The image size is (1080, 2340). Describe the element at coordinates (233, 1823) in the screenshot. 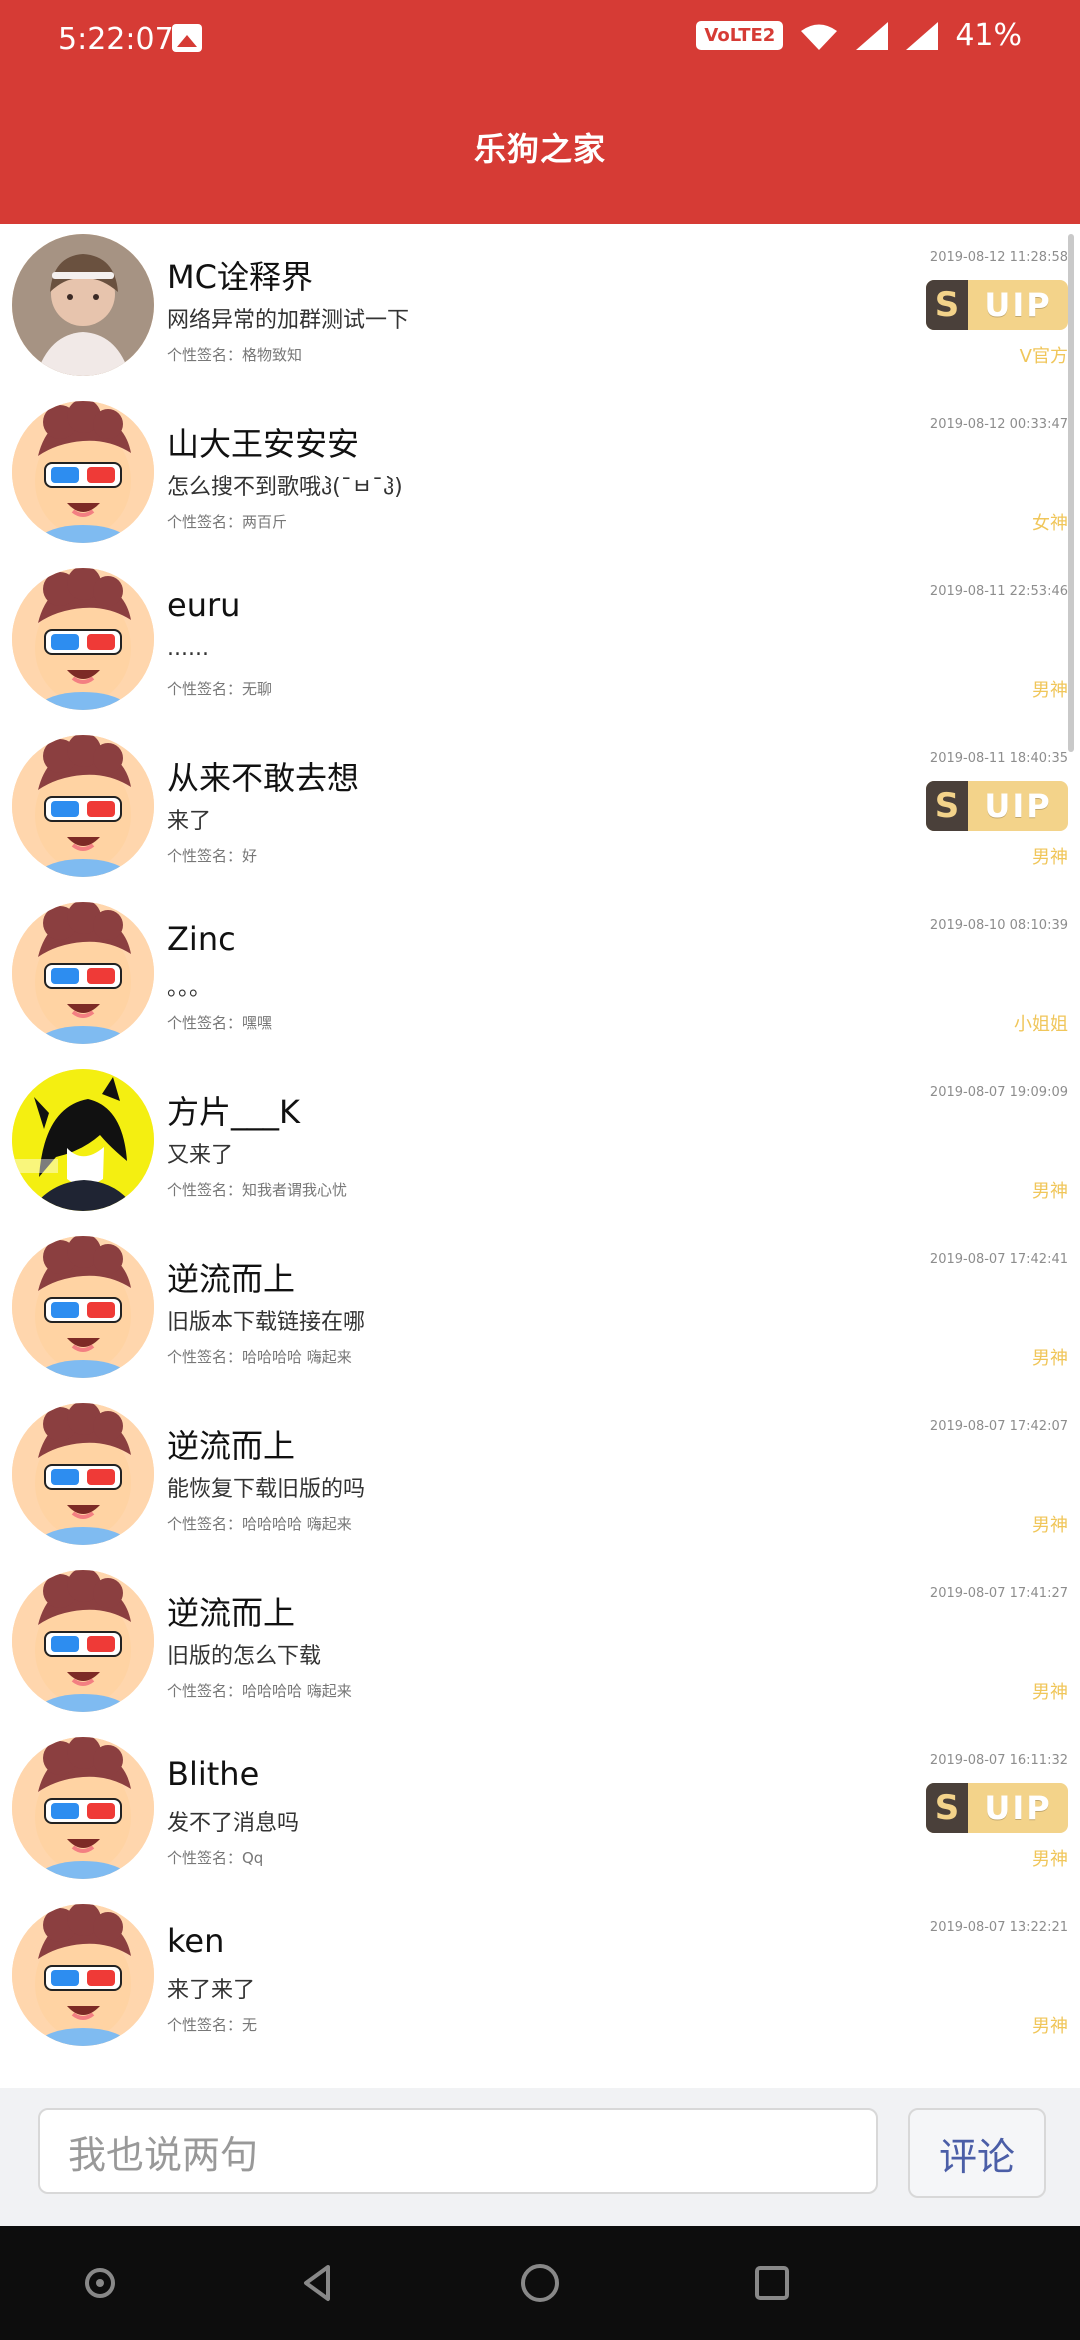

I see `comment-message: 发不了消息吗` at that location.